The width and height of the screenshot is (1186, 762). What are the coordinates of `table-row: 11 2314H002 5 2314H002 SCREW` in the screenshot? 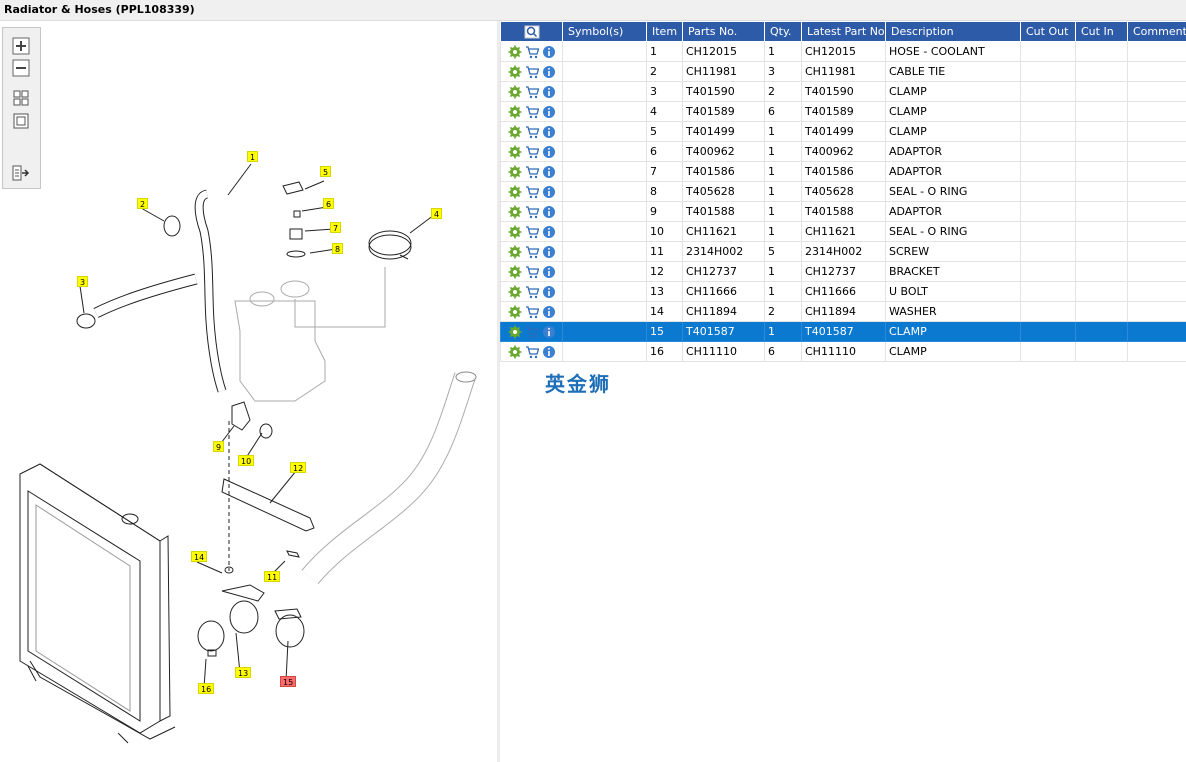 It's located at (843, 251).